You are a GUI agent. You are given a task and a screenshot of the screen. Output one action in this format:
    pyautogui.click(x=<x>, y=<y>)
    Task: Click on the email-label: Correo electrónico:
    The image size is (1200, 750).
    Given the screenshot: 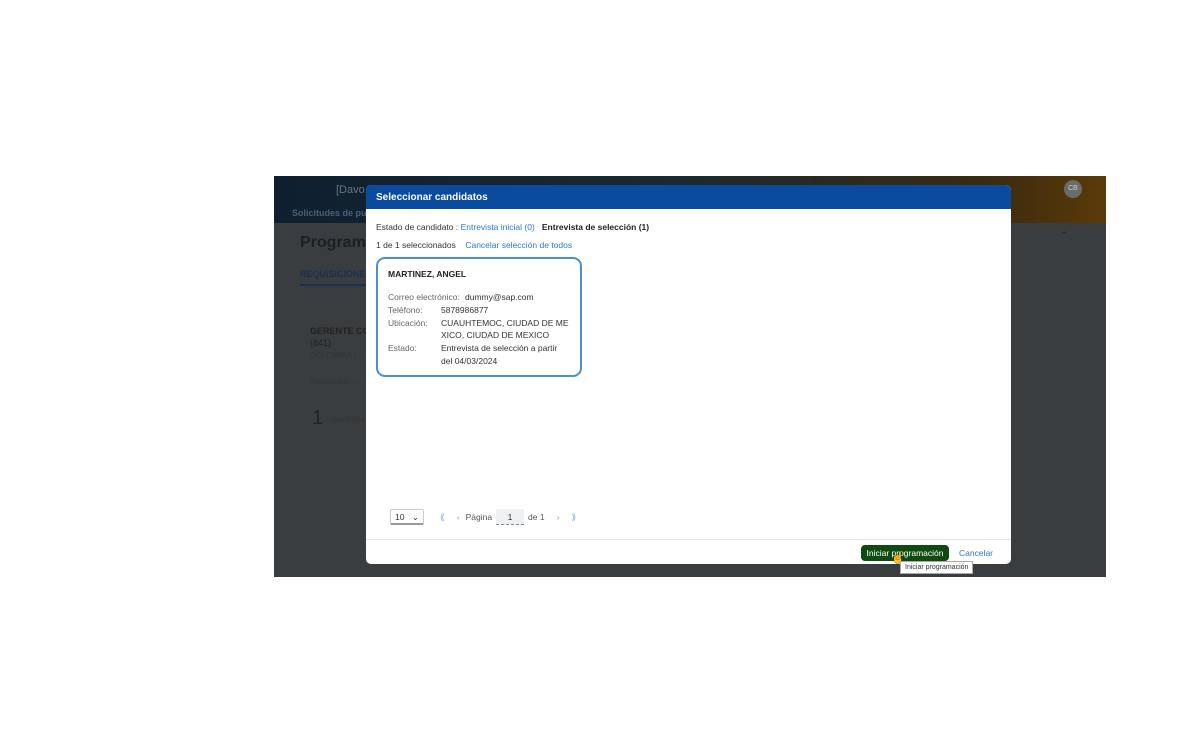 What is the action you would take?
    pyautogui.click(x=424, y=297)
    